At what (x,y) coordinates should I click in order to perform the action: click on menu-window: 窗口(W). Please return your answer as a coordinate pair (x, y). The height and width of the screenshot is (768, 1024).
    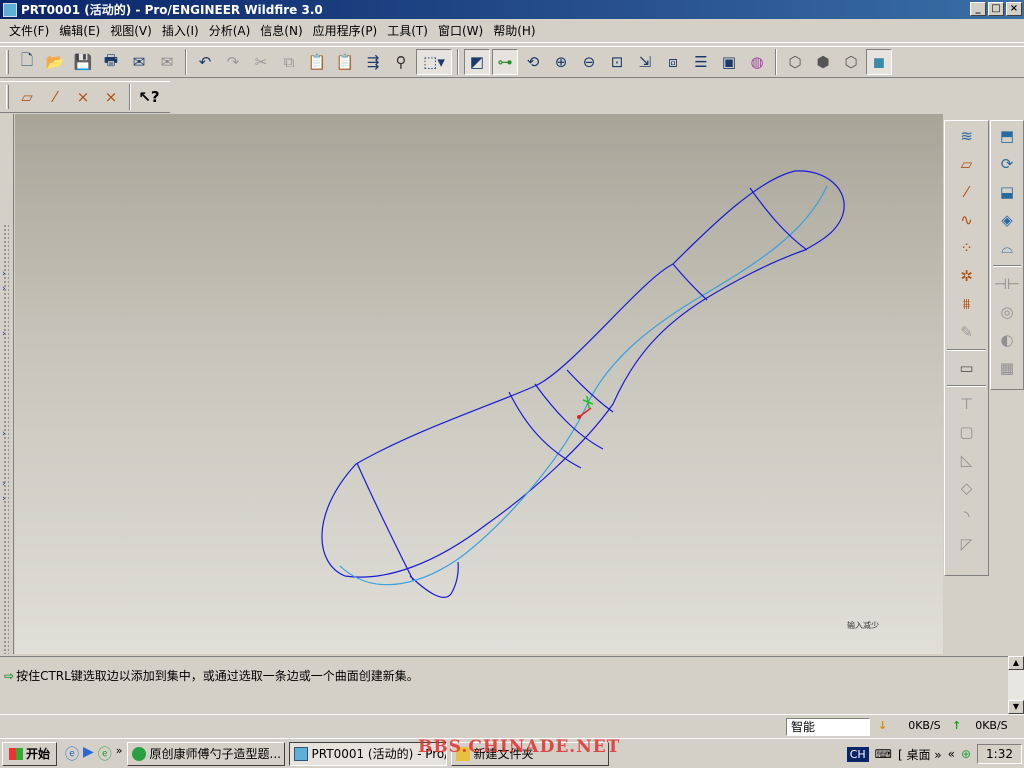
    Looking at the image, I should click on (460, 30).